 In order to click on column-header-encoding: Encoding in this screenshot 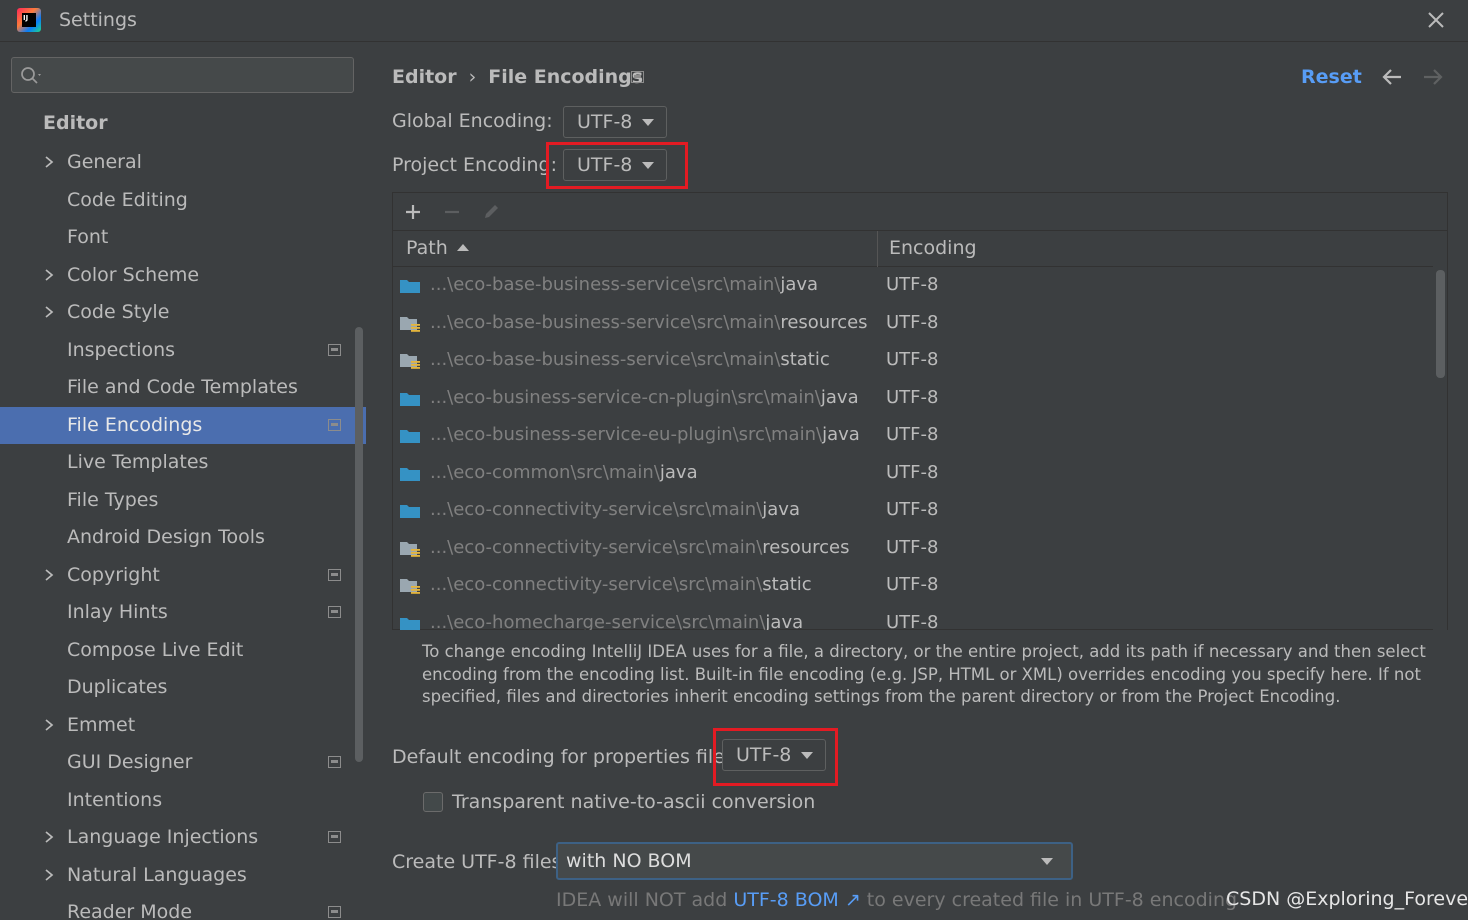, I will do `click(933, 248)`.